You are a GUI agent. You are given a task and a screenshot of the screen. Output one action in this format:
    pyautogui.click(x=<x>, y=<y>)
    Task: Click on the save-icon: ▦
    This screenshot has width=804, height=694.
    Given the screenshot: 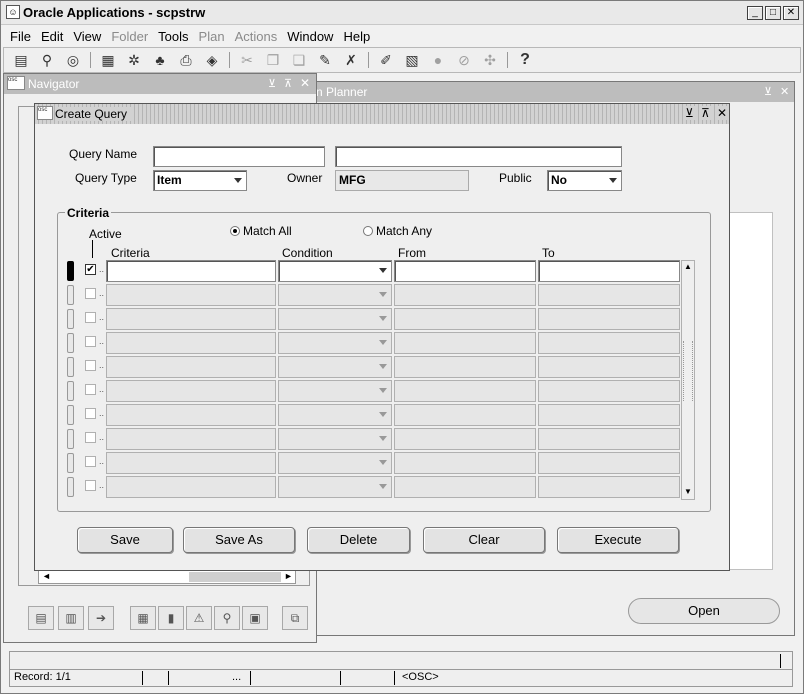 What is the action you would take?
    pyautogui.click(x=108, y=60)
    